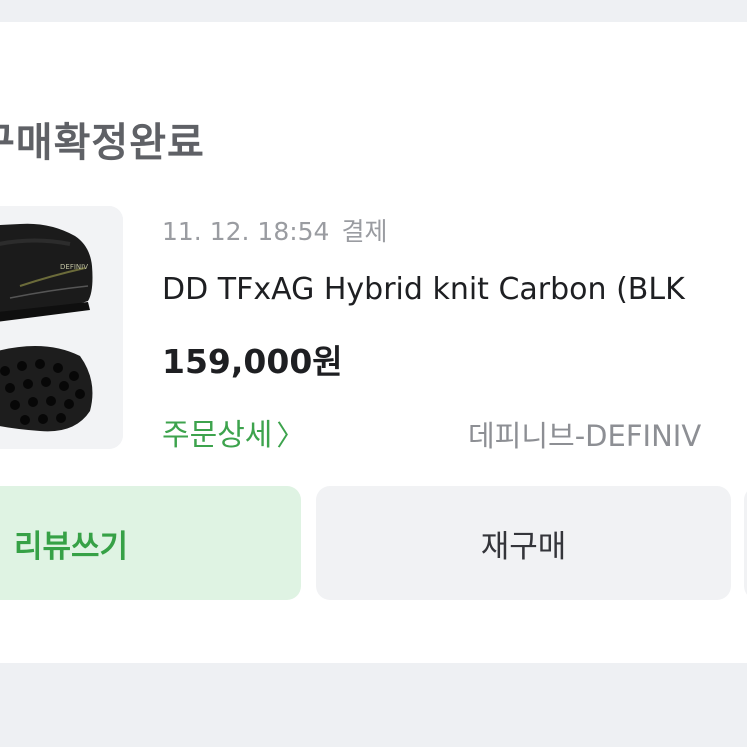 The height and width of the screenshot is (747, 747). Describe the element at coordinates (423, 289) in the screenshot. I see `product-name: DD TFxAG Hybrid knit Carbon (BLK` at that location.